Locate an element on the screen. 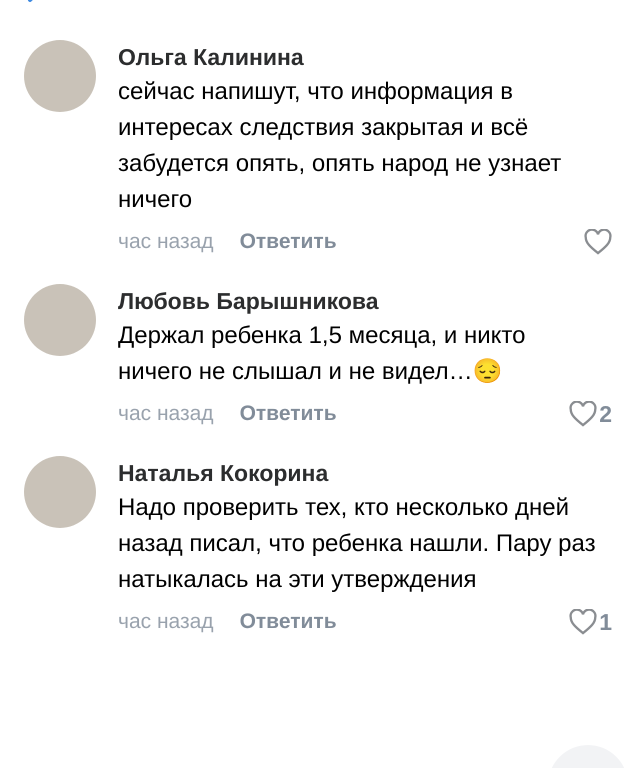  comment-text: Надо проверить тех, кто несколько дней назад писал, что ребенка нашли. Пару раз натыкалась на эти утверждения is located at coordinates (357, 544).